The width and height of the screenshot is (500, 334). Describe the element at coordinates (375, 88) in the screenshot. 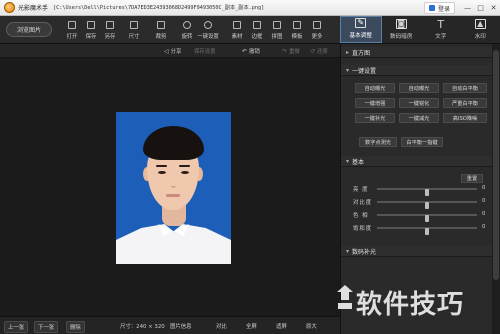

I see `auto-exposure-button: 自动曝光` at that location.